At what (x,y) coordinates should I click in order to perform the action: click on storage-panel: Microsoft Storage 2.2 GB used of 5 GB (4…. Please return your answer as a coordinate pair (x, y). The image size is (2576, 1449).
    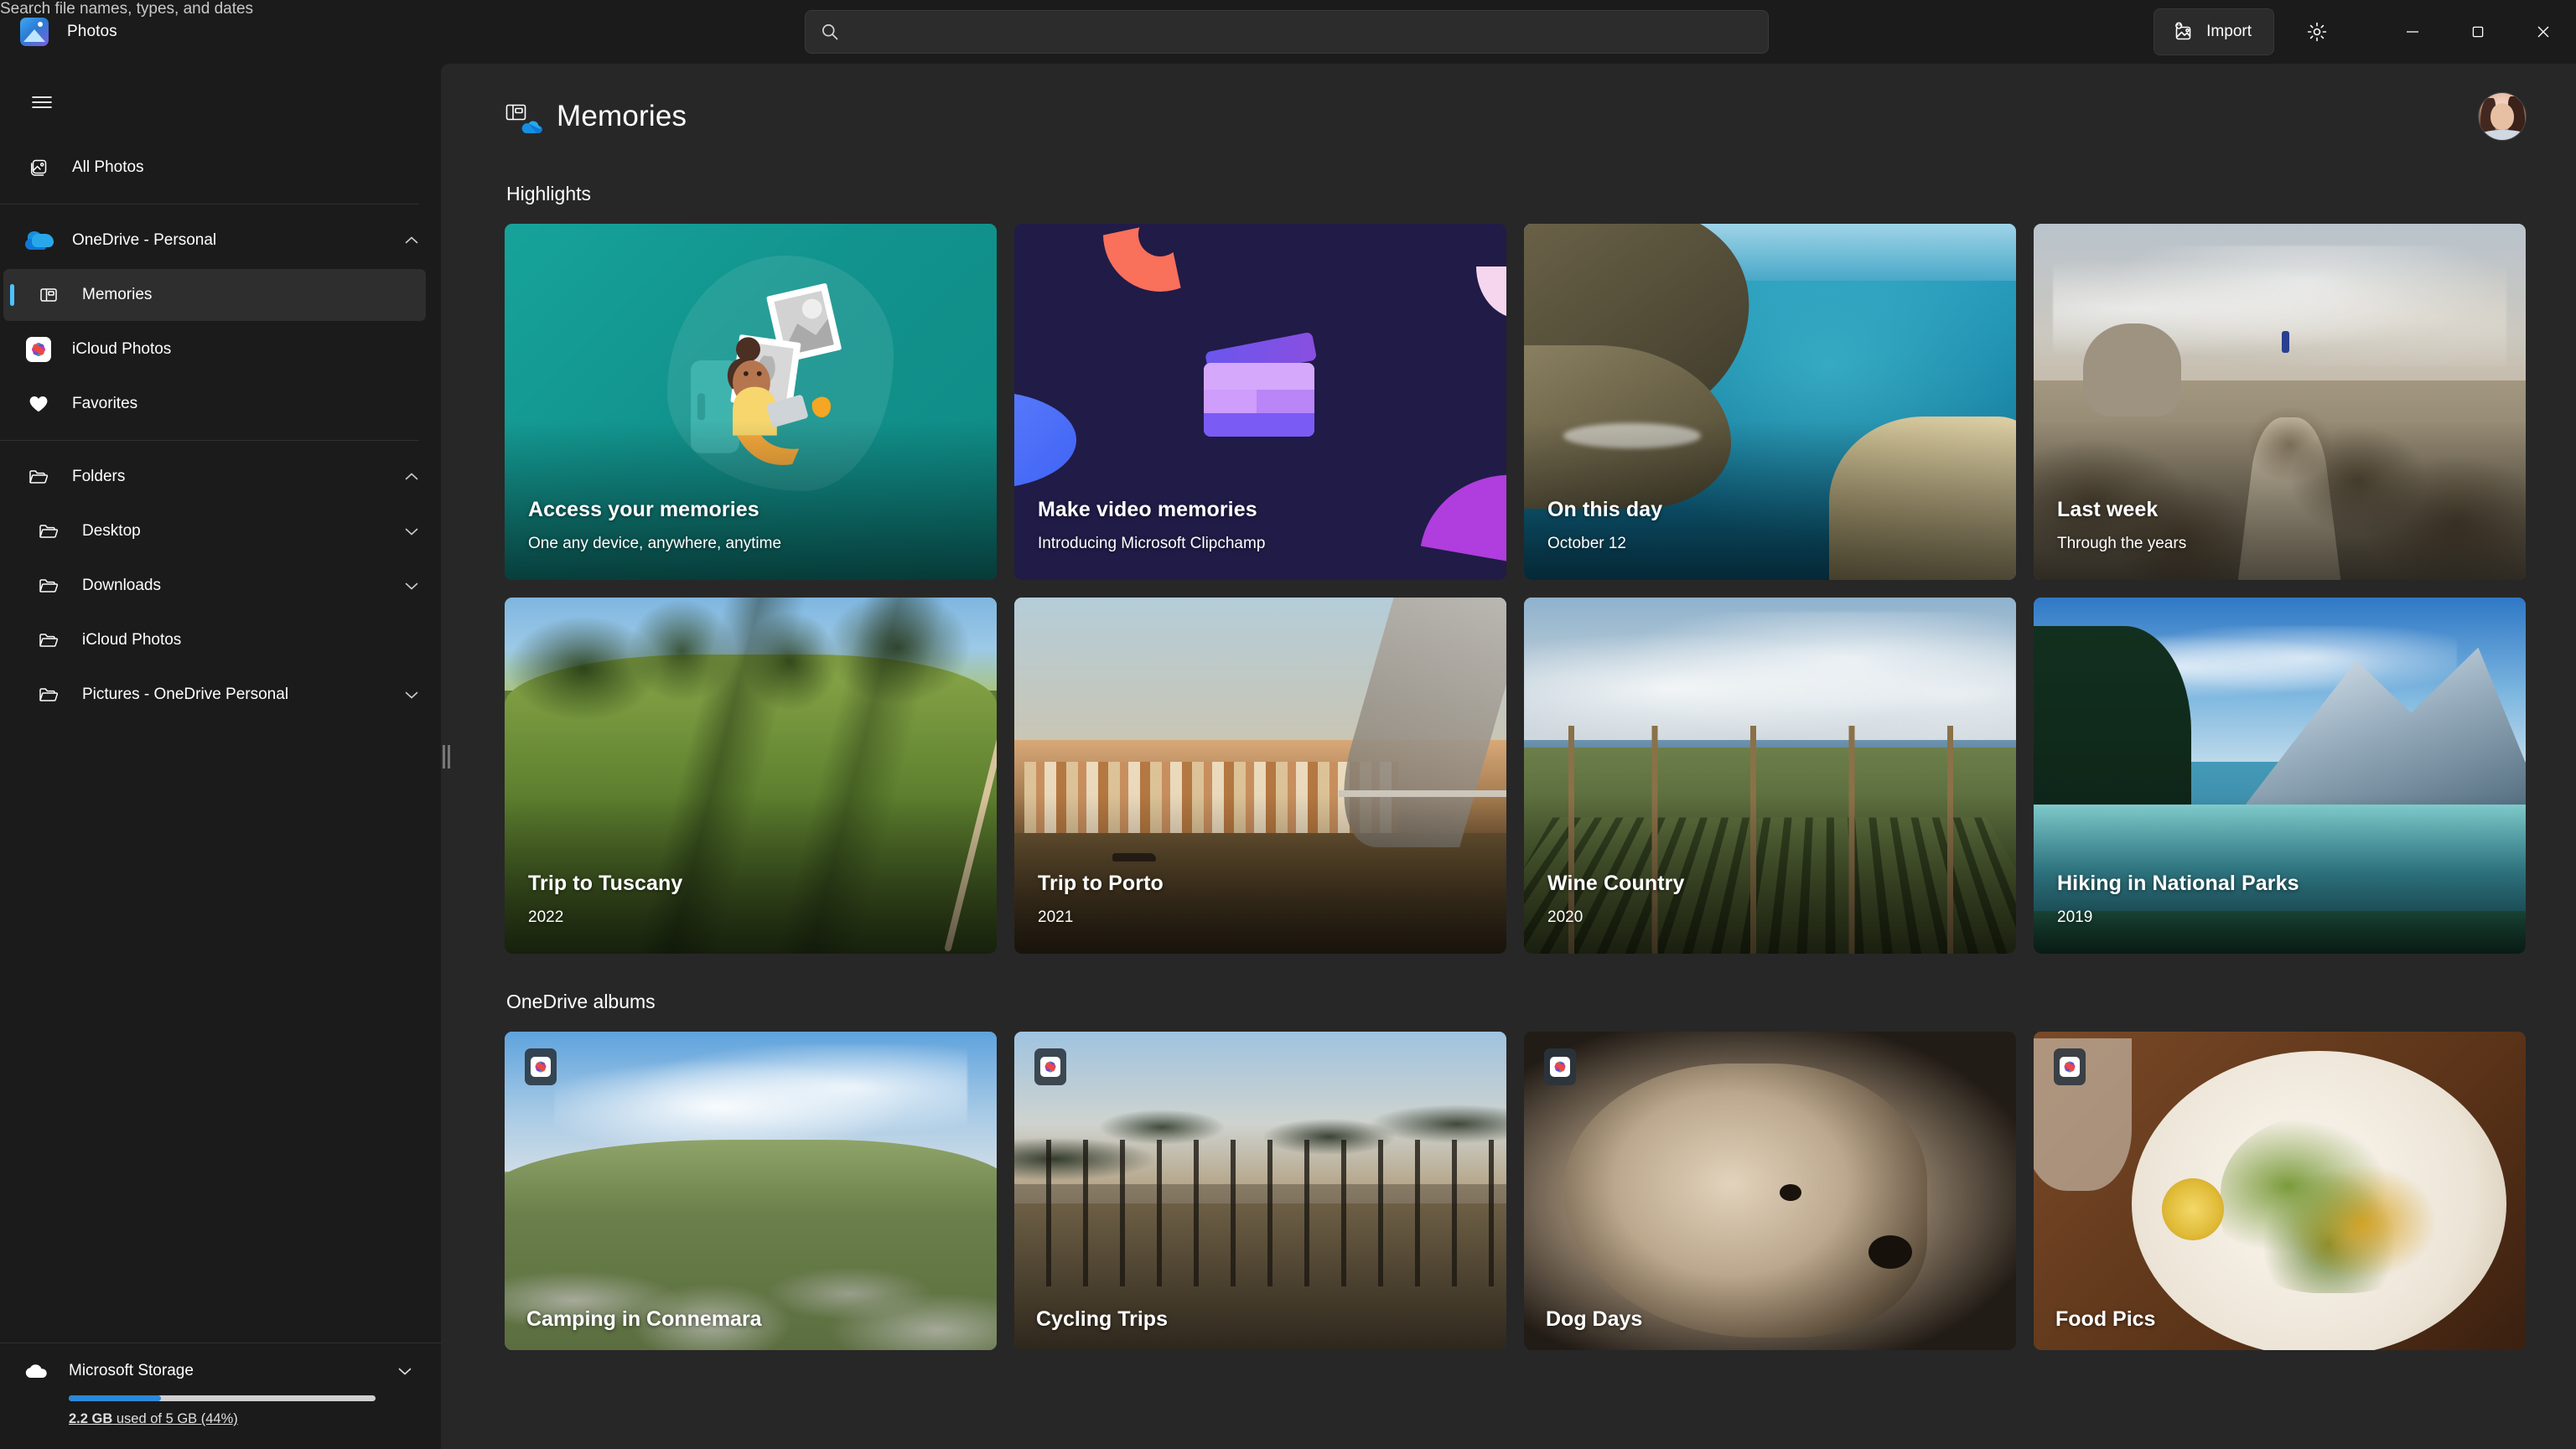
    Looking at the image, I should click on (220, 1396).